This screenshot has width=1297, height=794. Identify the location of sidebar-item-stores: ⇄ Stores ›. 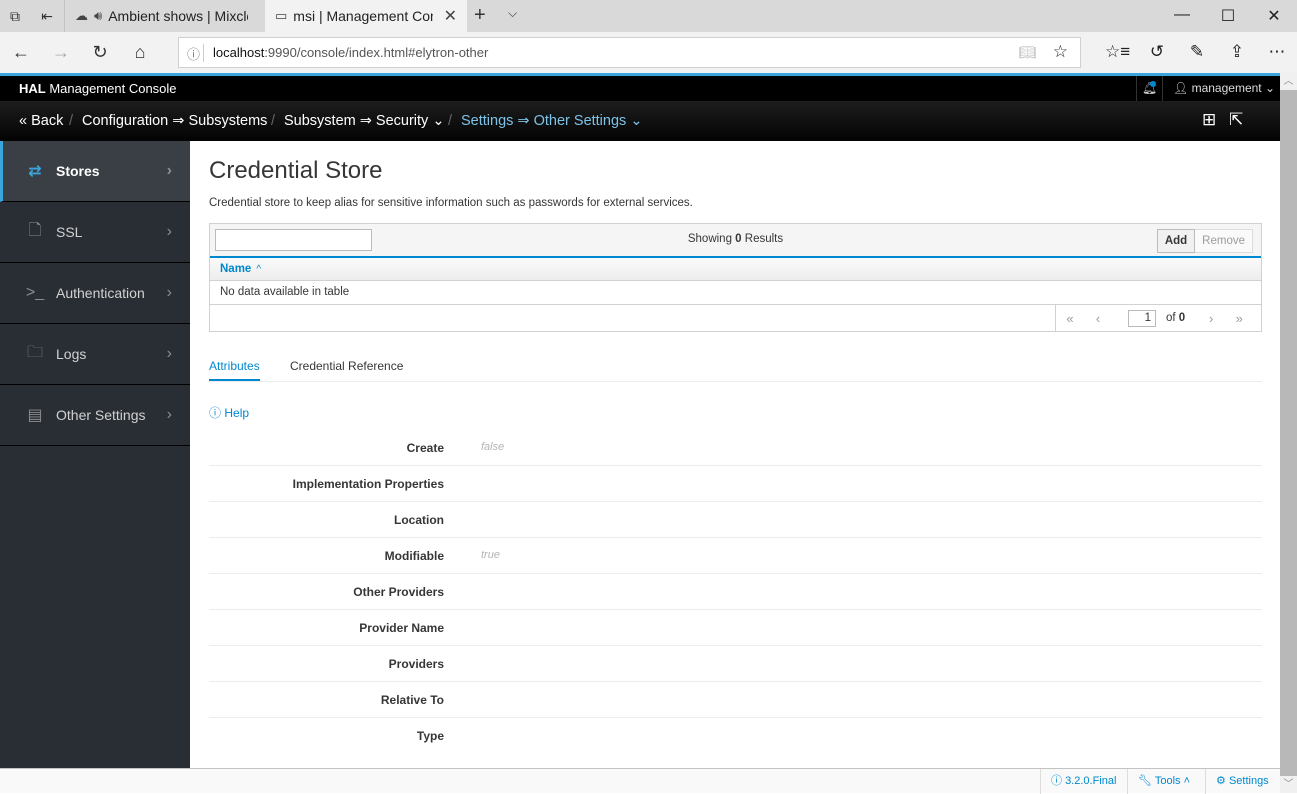
(95, 171).